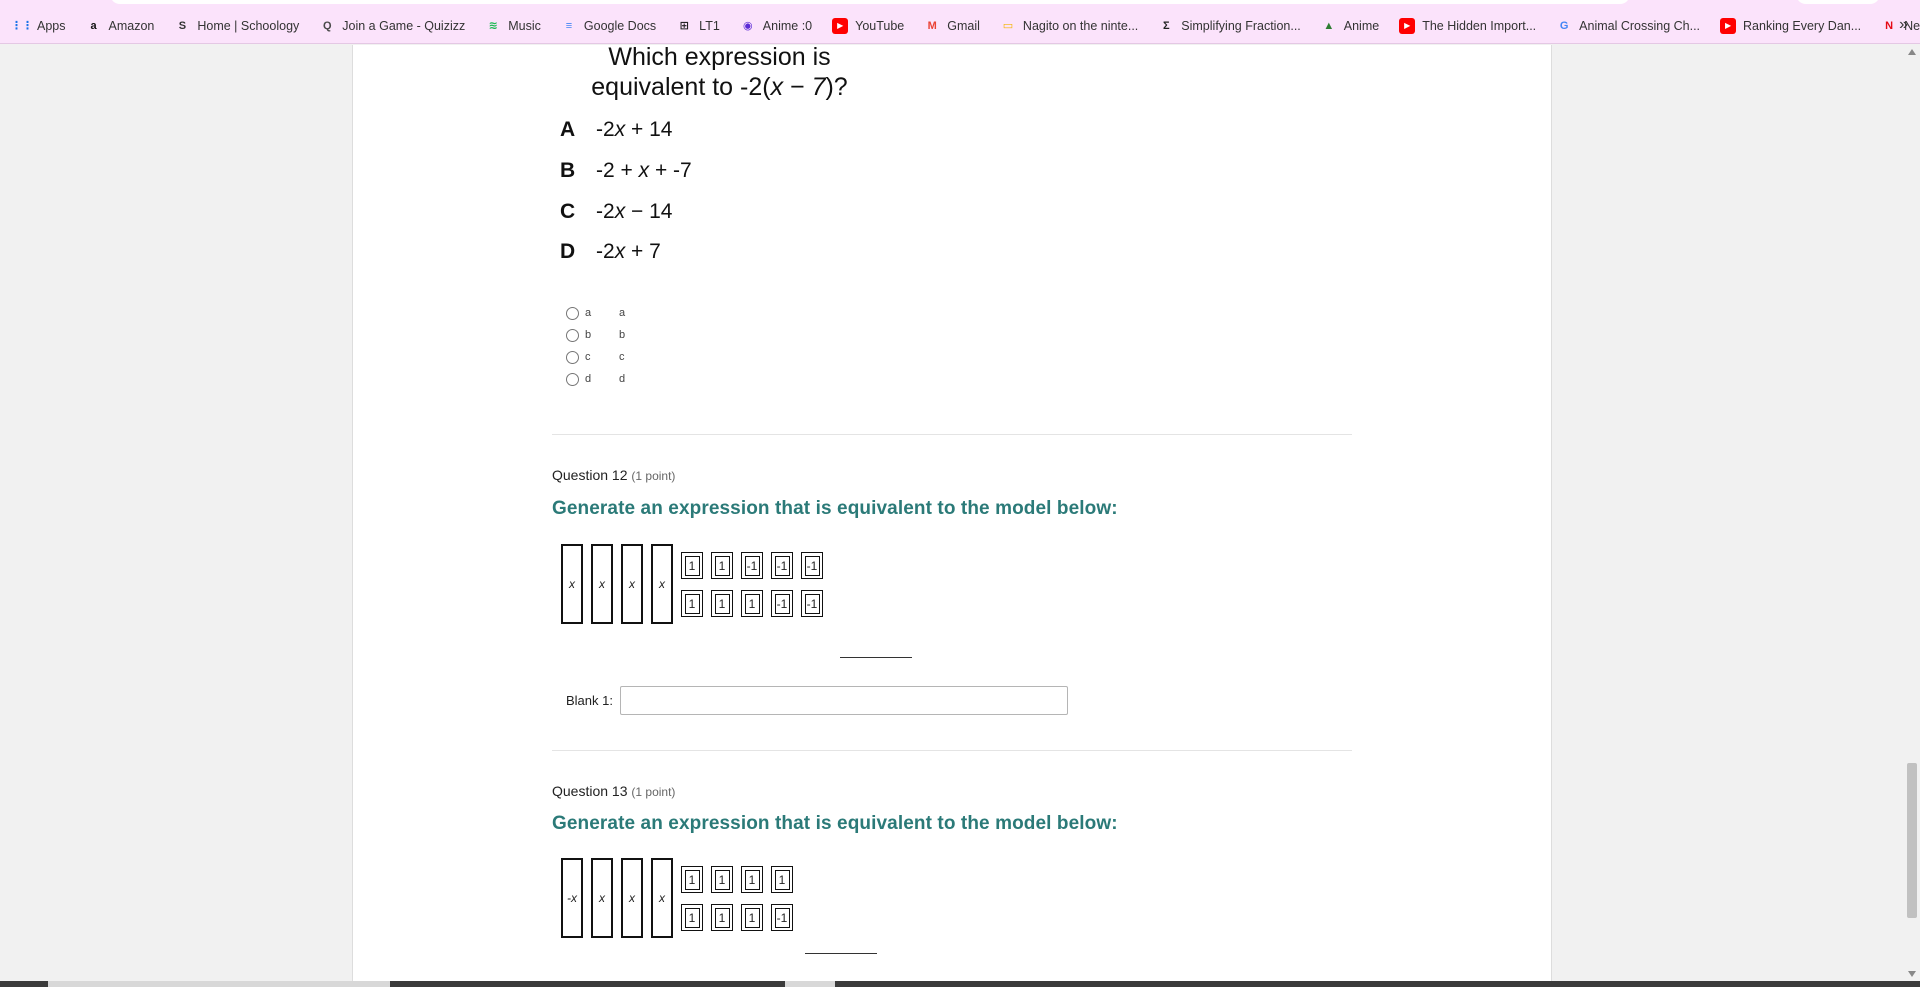 Image resolution: width=1920 pixels, height=987 pixels. I want to click on scroll-down-icon, so click(1912, 974).